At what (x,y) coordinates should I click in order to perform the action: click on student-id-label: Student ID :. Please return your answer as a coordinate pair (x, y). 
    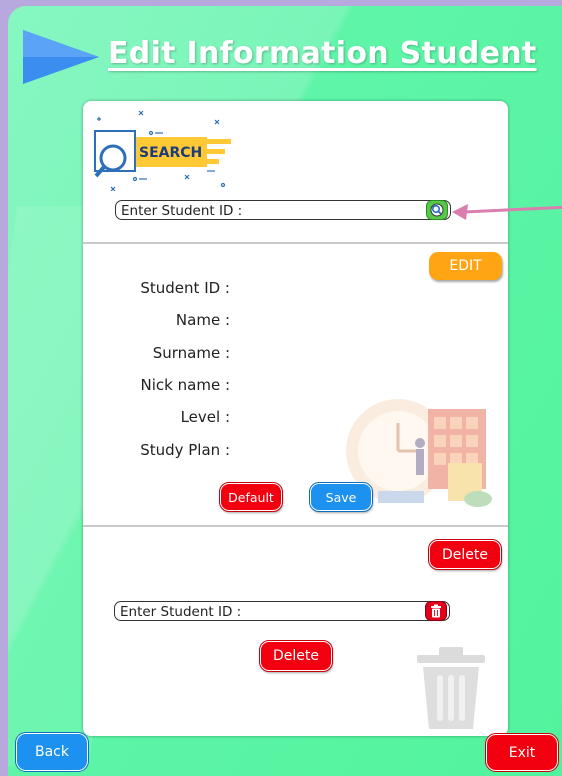
    Looking at the image, I should click on (185, 288).